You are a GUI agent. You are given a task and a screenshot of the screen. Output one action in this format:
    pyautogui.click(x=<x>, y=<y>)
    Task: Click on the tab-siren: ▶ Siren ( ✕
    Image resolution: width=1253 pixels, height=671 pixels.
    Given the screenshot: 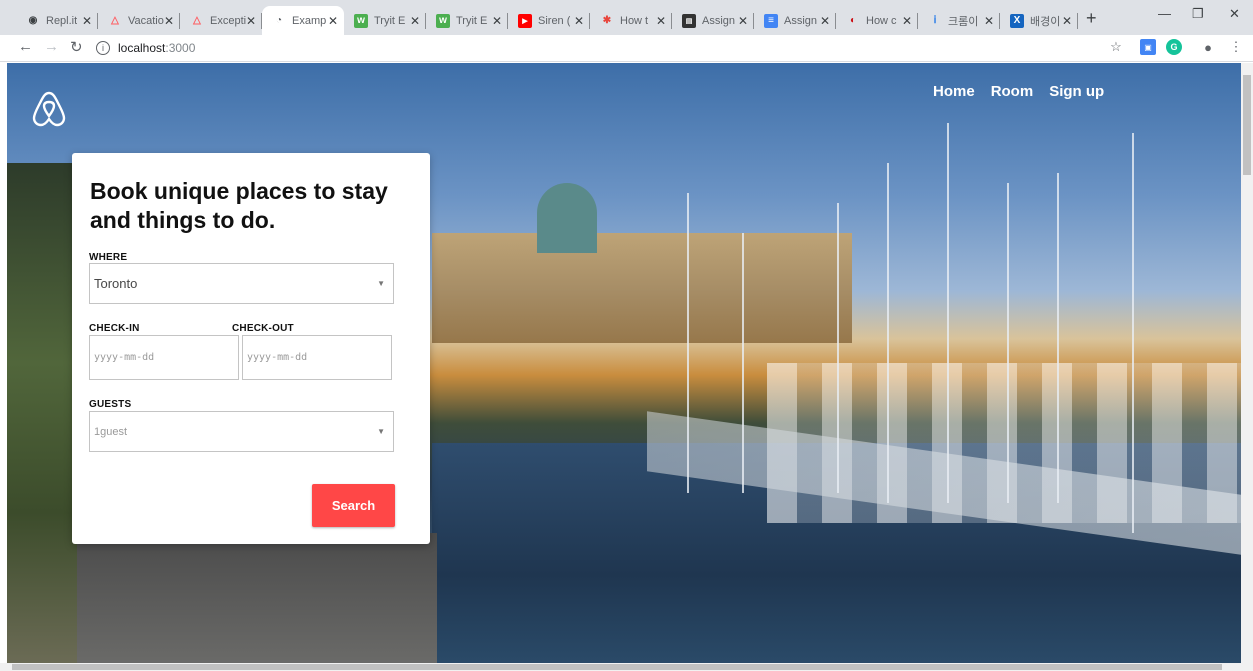 What is the action you would take?
    pyautogui.click(x=549, y=20)
    